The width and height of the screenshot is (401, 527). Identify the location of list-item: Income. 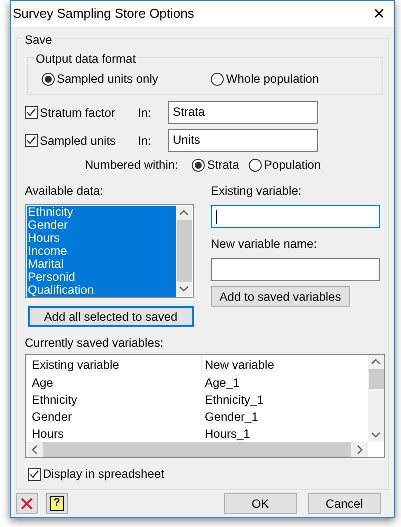
(101, 251).